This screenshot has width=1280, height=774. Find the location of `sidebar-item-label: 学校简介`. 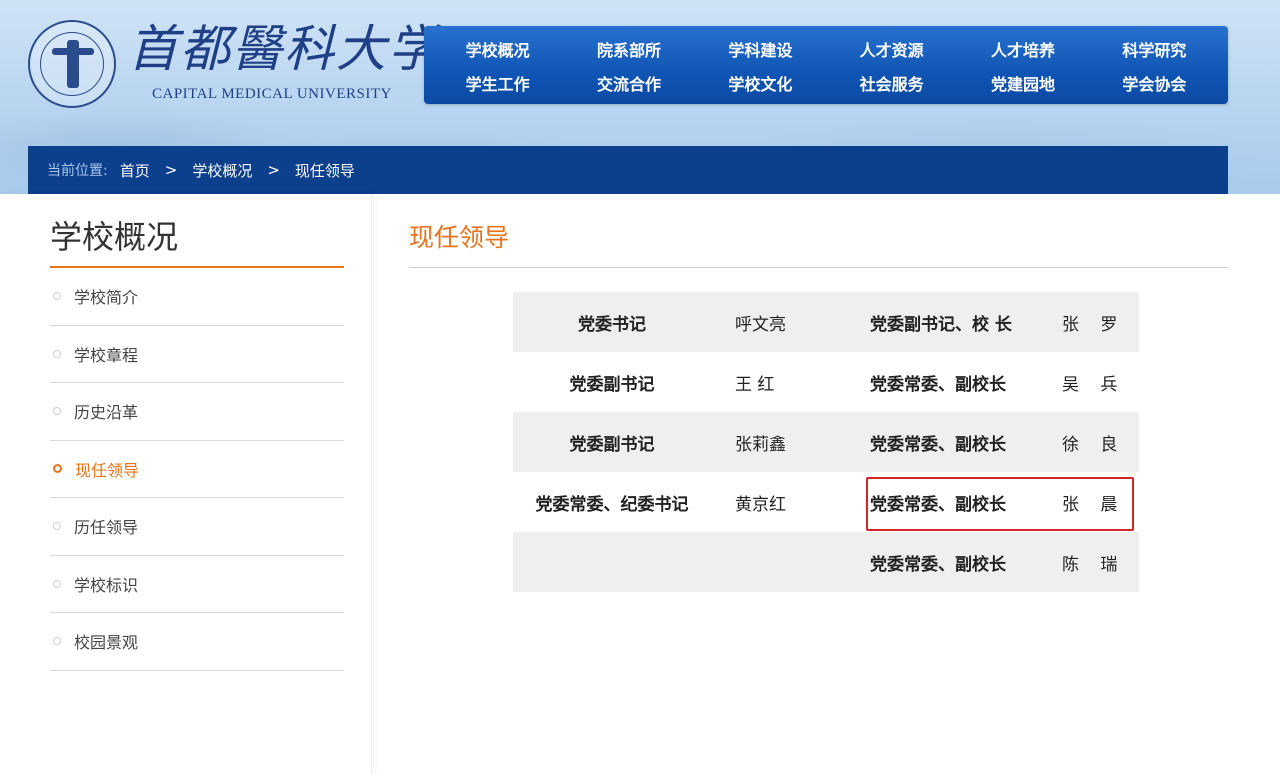

sidebar-item-label: 学校简介 is located at coordinates (106, 298).